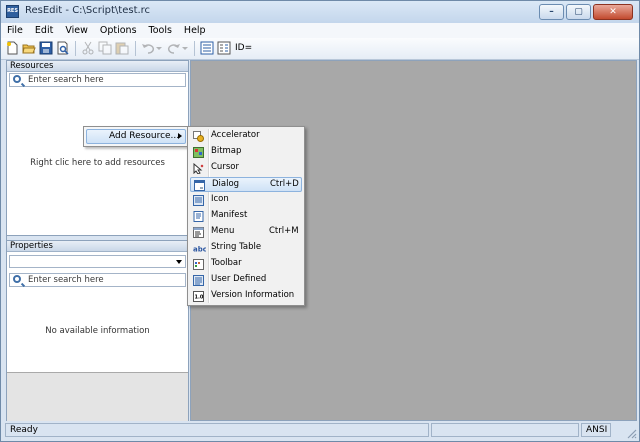 The height and width of the screenshot is (442, 640). Describe the element at coordinates (226, 151) in the screenshot. I see `submenu-item-label: Bitmap` at that location.